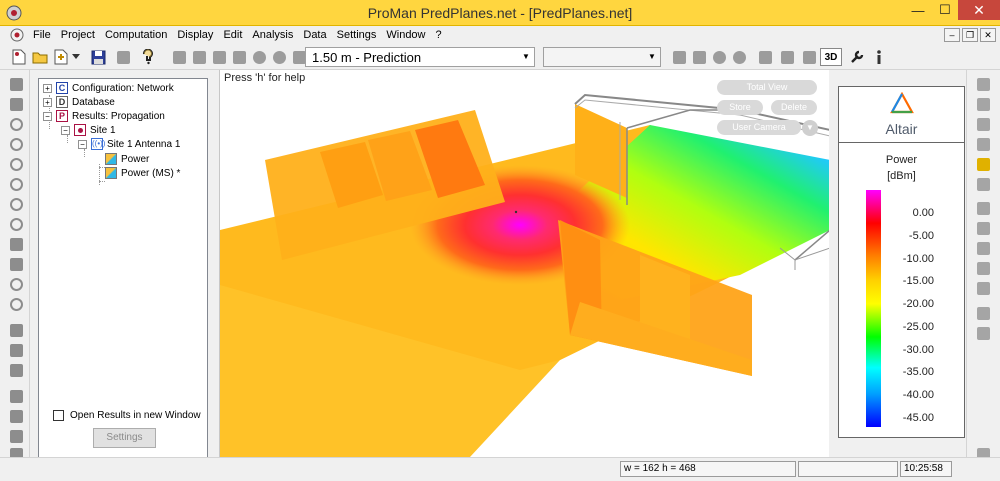 The width and height of the screenshot is (1000, 481). What do you see at coordinates (983, 333) in the screenshot?
I see `right-tool-13-icon` at bounding box center [983, 333].